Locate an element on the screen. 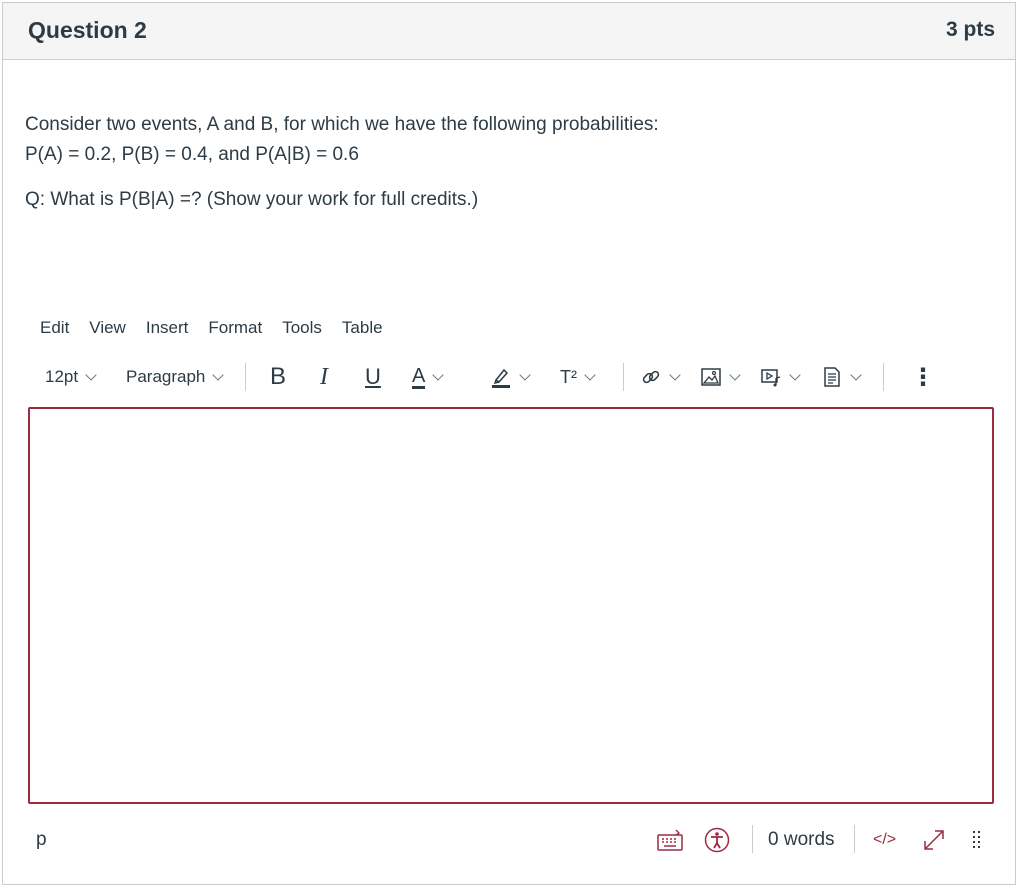 The width and height of the screenshot is (1018, 887). highlight-color-button is located at coordinates (510, 377).